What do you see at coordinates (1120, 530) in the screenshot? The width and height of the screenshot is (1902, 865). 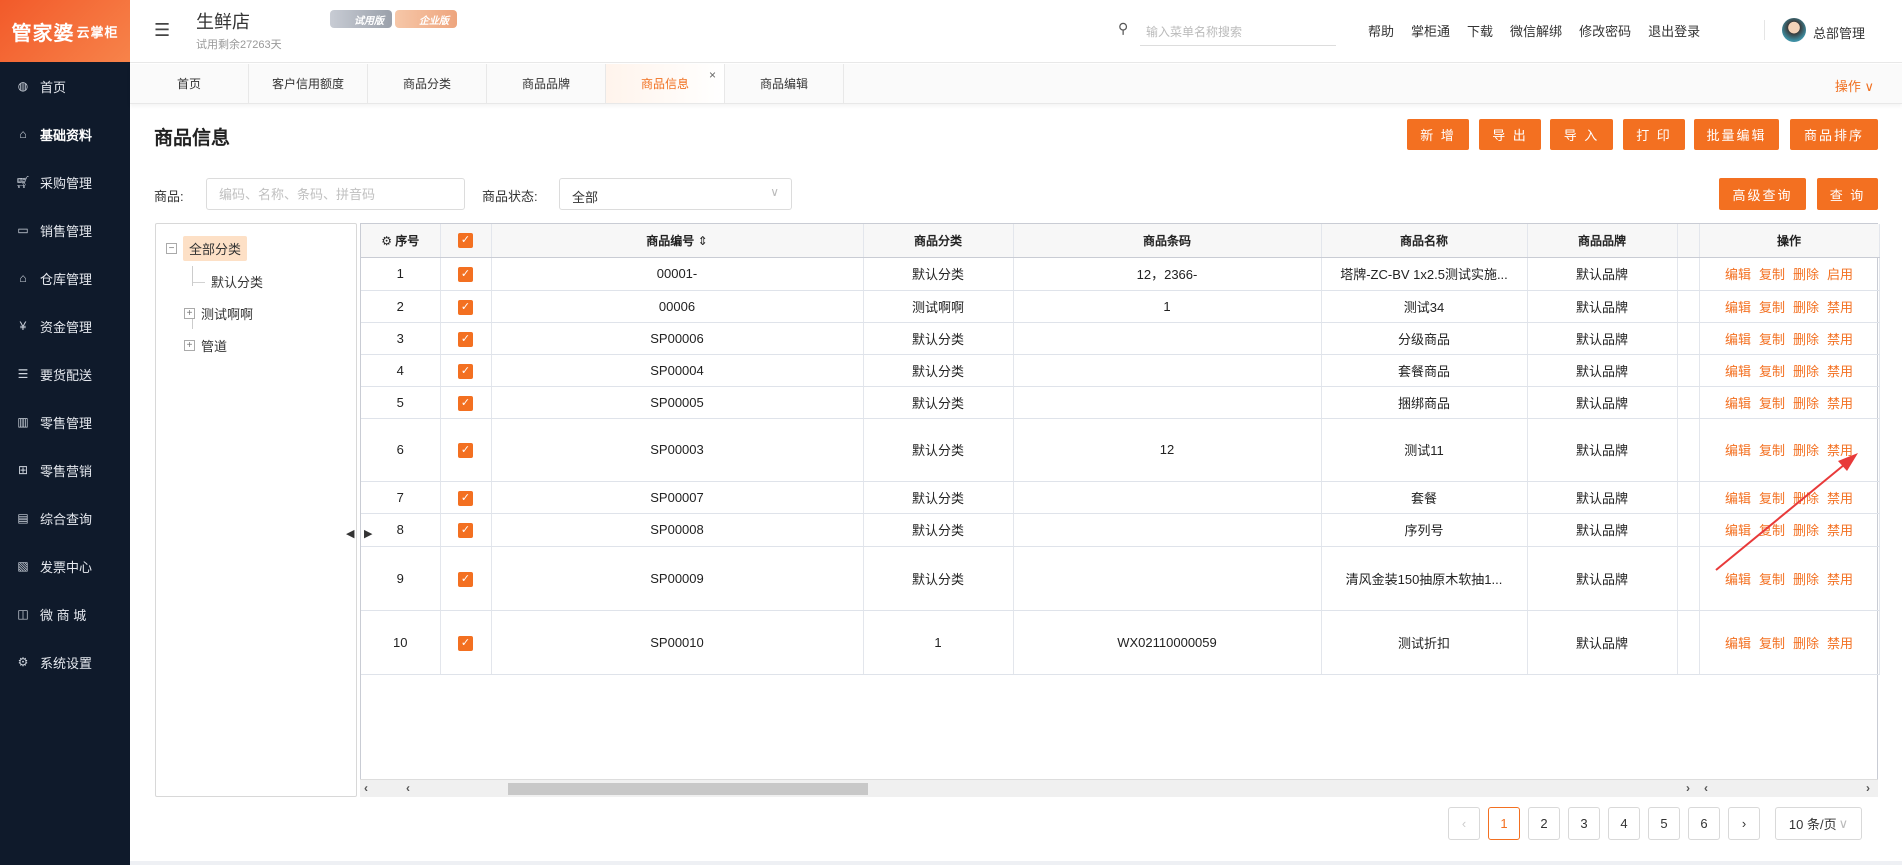 I see `table-row: 8 ✓ SP00008 默认分类 序列号 默认品牌 编辑 复制 删除 禁用` at bounding box center [1120, 530].